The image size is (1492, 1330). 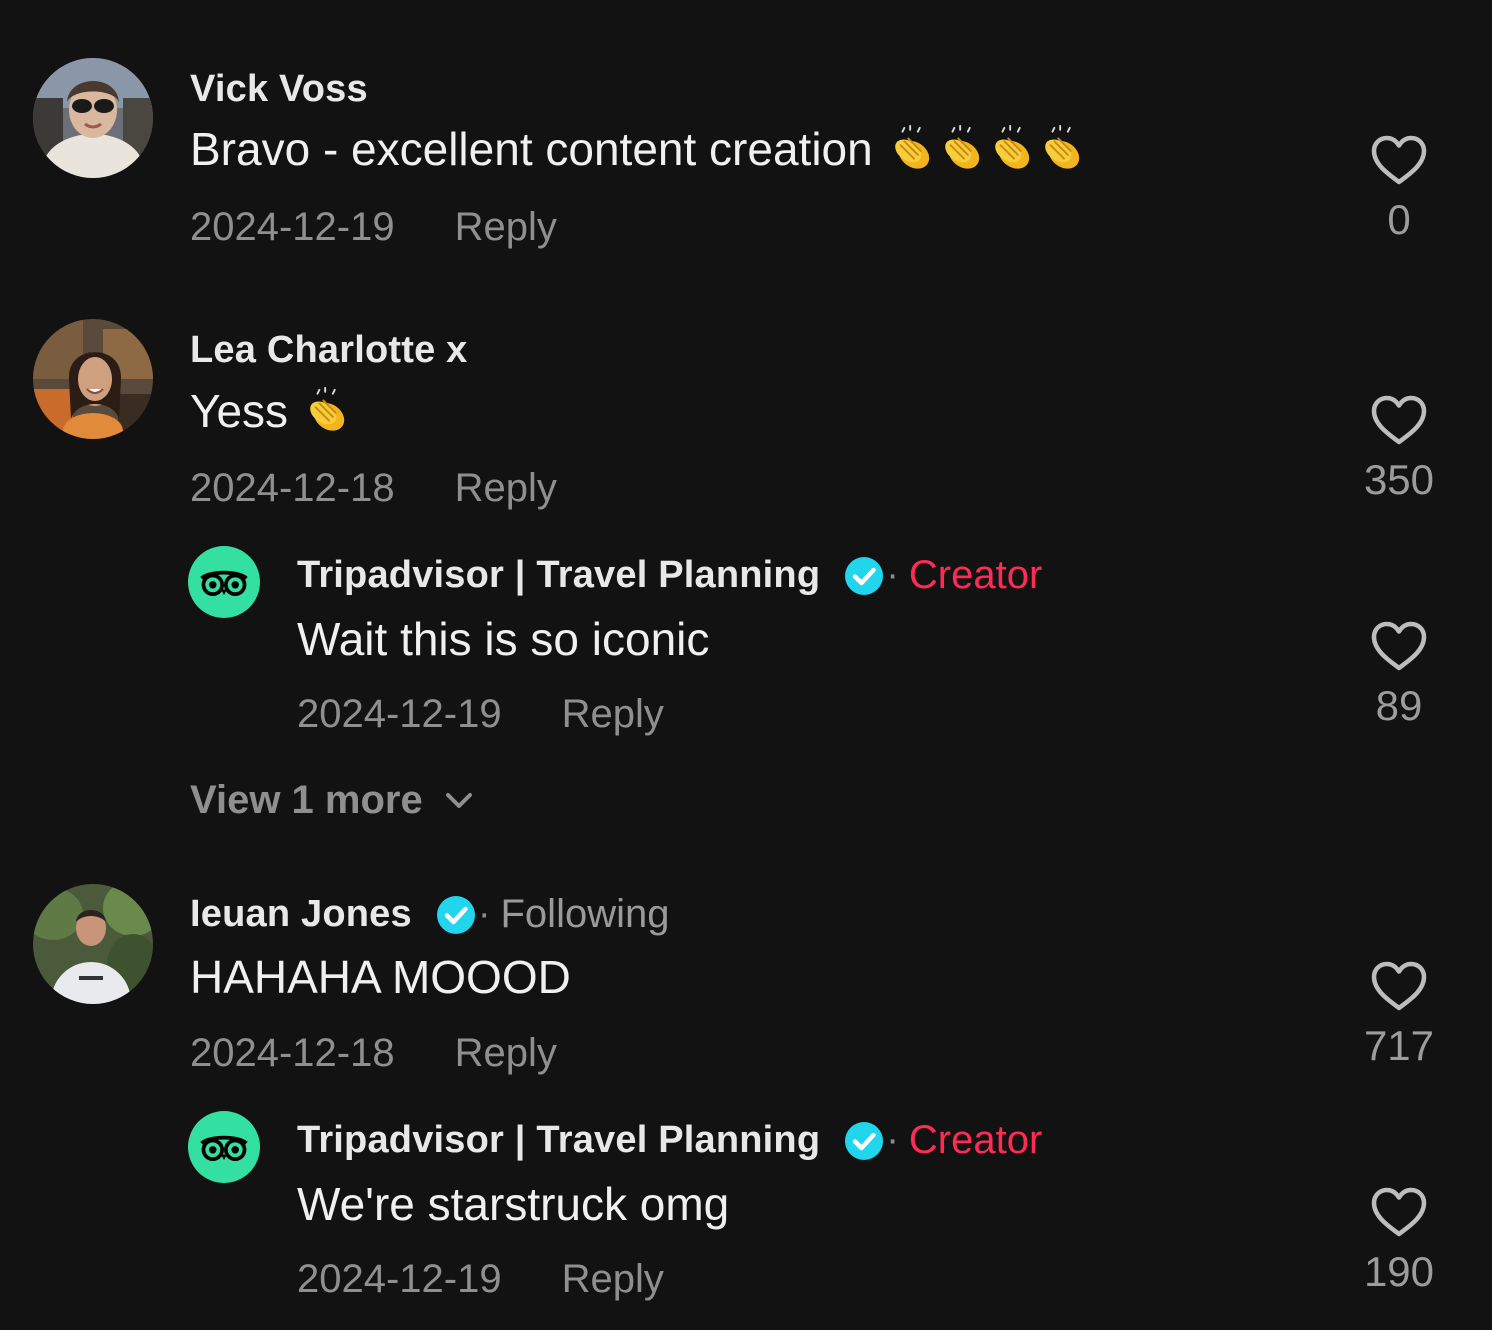 I want to click on username-row: Lea Charlotte x, so click(x=329, y=350).